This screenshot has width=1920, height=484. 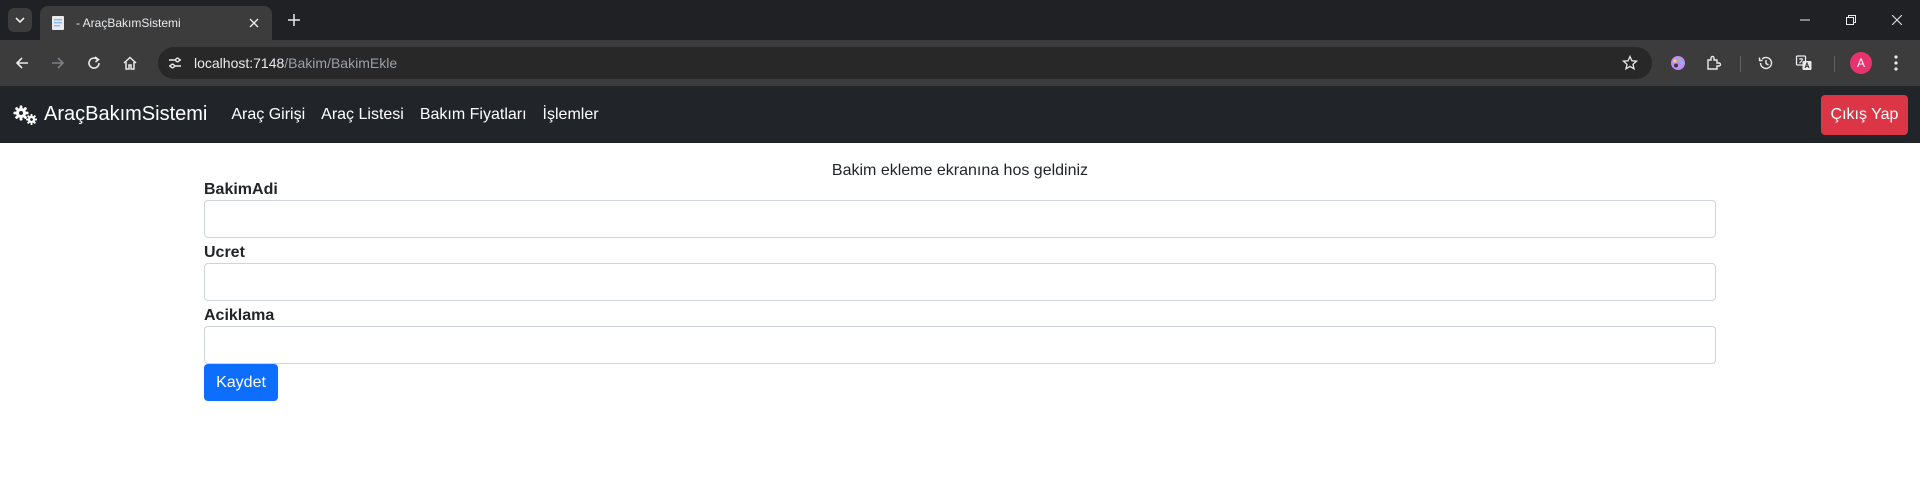 I want to click on browser-toolbar: localhost:7148/Bakim/BakimEkle A, so click(x=960, y=63).